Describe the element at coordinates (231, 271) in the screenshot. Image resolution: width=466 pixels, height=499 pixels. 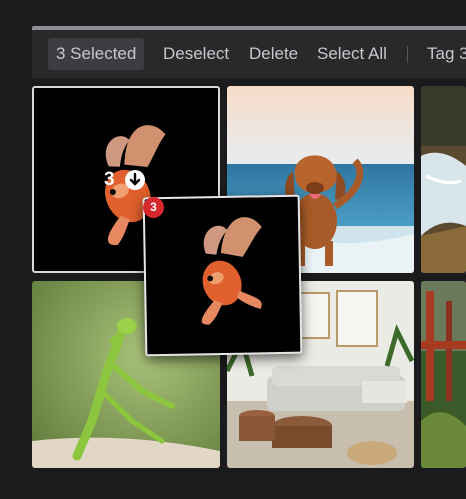
I see `goldfish-drag-image` at that location.